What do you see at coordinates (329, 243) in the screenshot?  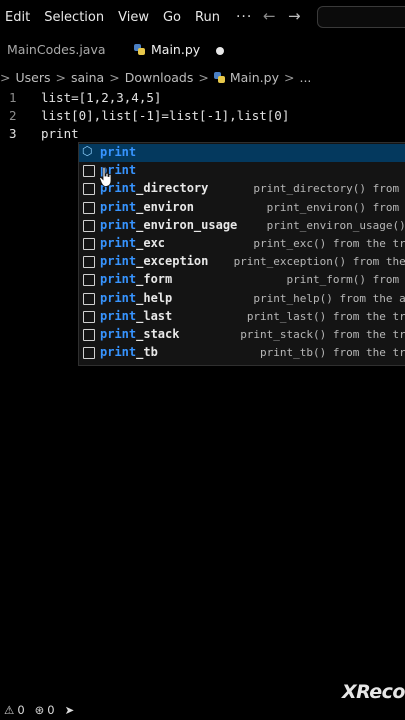 I see `suggestion-detail: print_exc() from the trac` at bounding box center [329, 243].